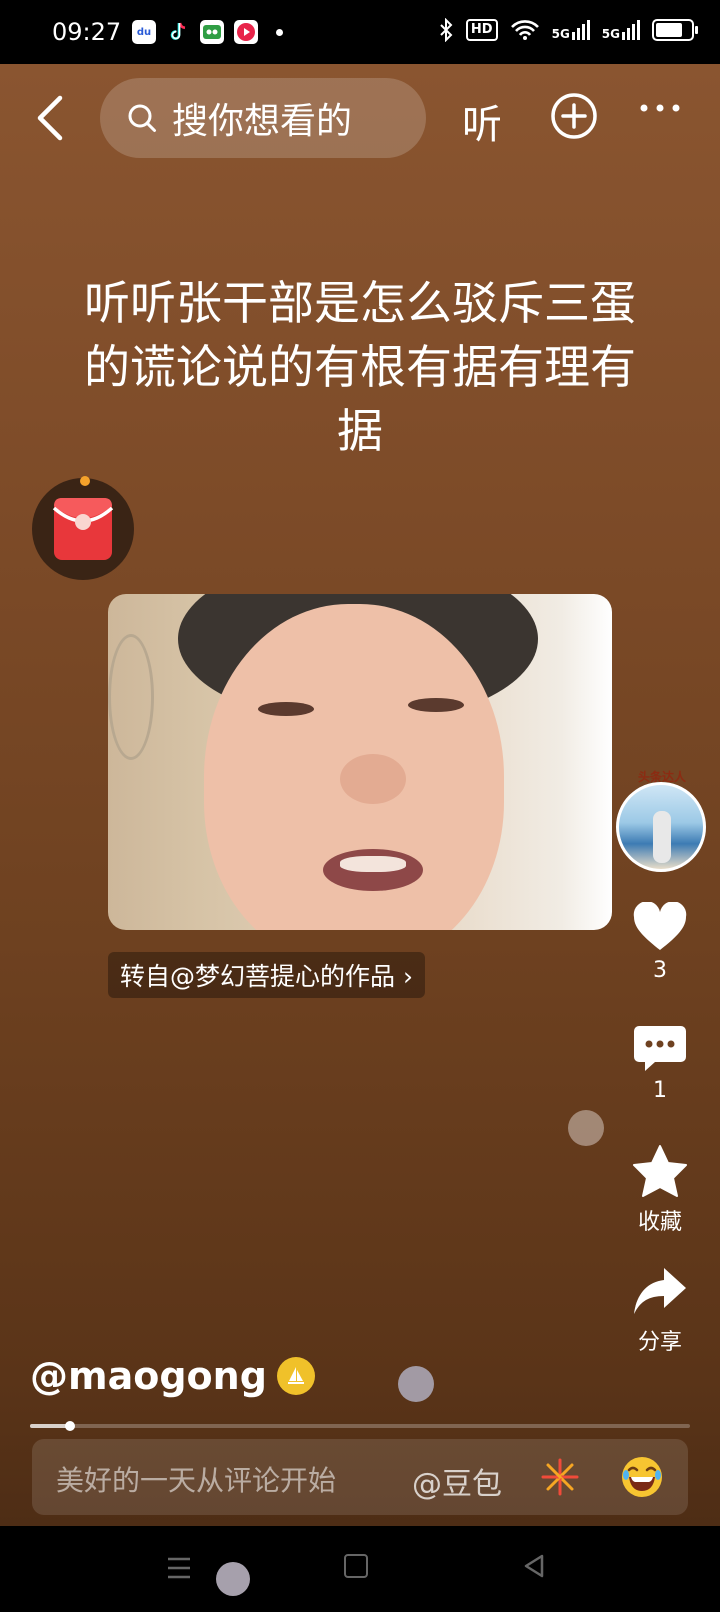 Image resolution: width=720 pixels, height=1612 pixels. Describe the element at coordinates (212, 32) in the screenshot. I see `game-app-icon` at that location.